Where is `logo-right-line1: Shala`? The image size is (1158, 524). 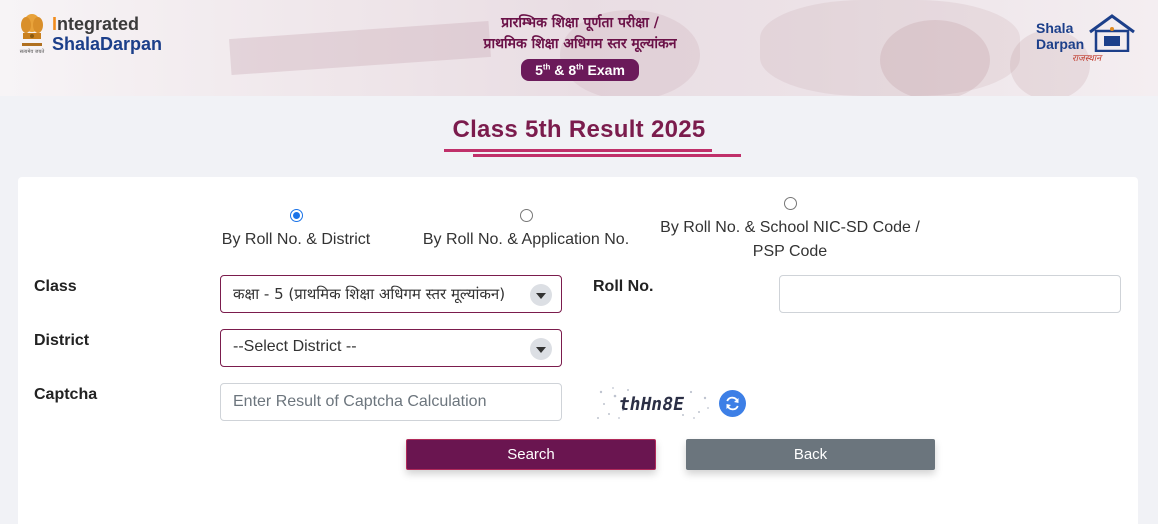 logo-right-line1: Shala is located at coordinates (1055, 28).